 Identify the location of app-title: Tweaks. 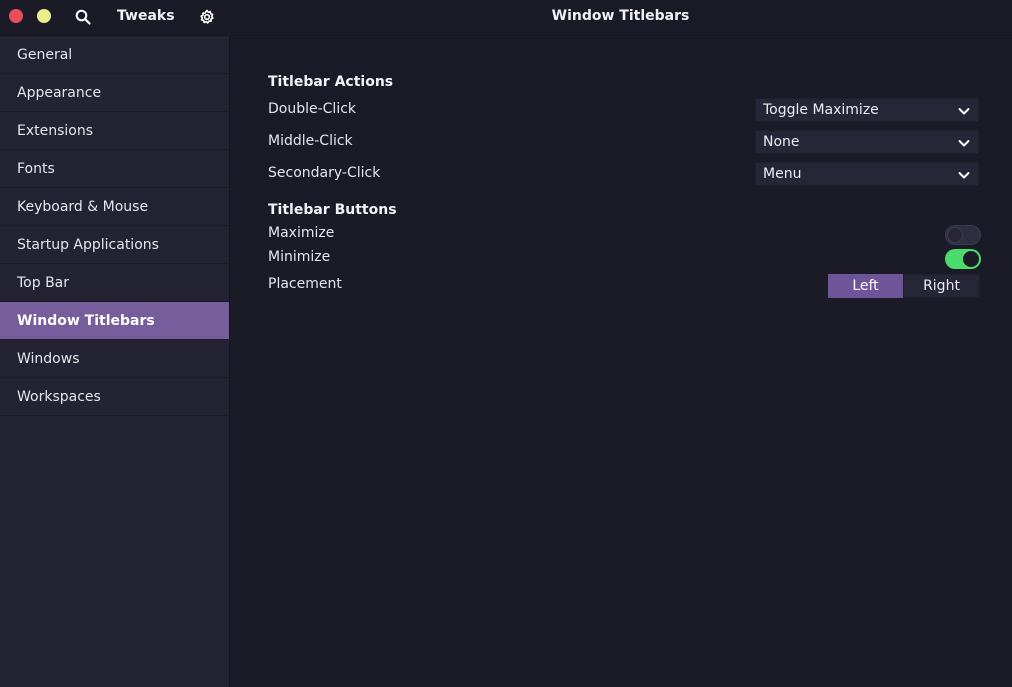
(146, 16).